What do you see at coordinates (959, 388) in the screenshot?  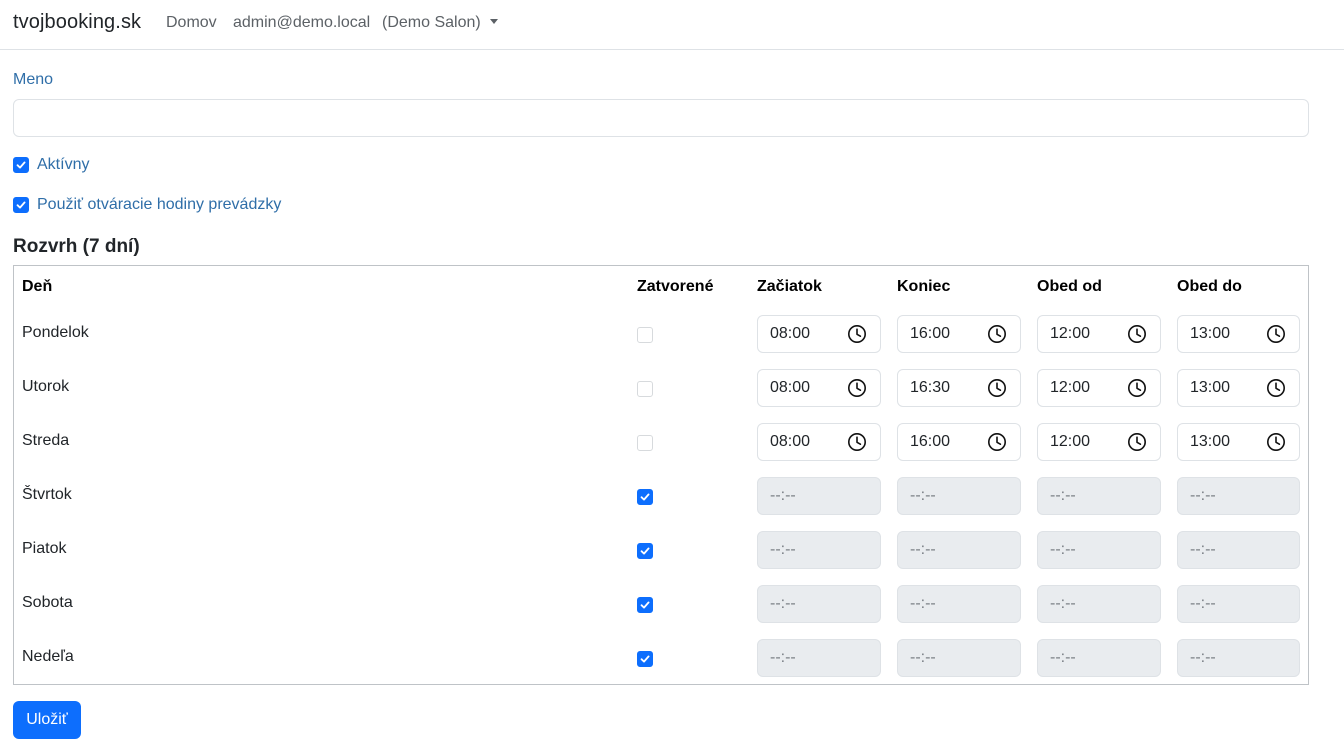 I see `end-time-input: 16:30` at bounding box center [959, 388].